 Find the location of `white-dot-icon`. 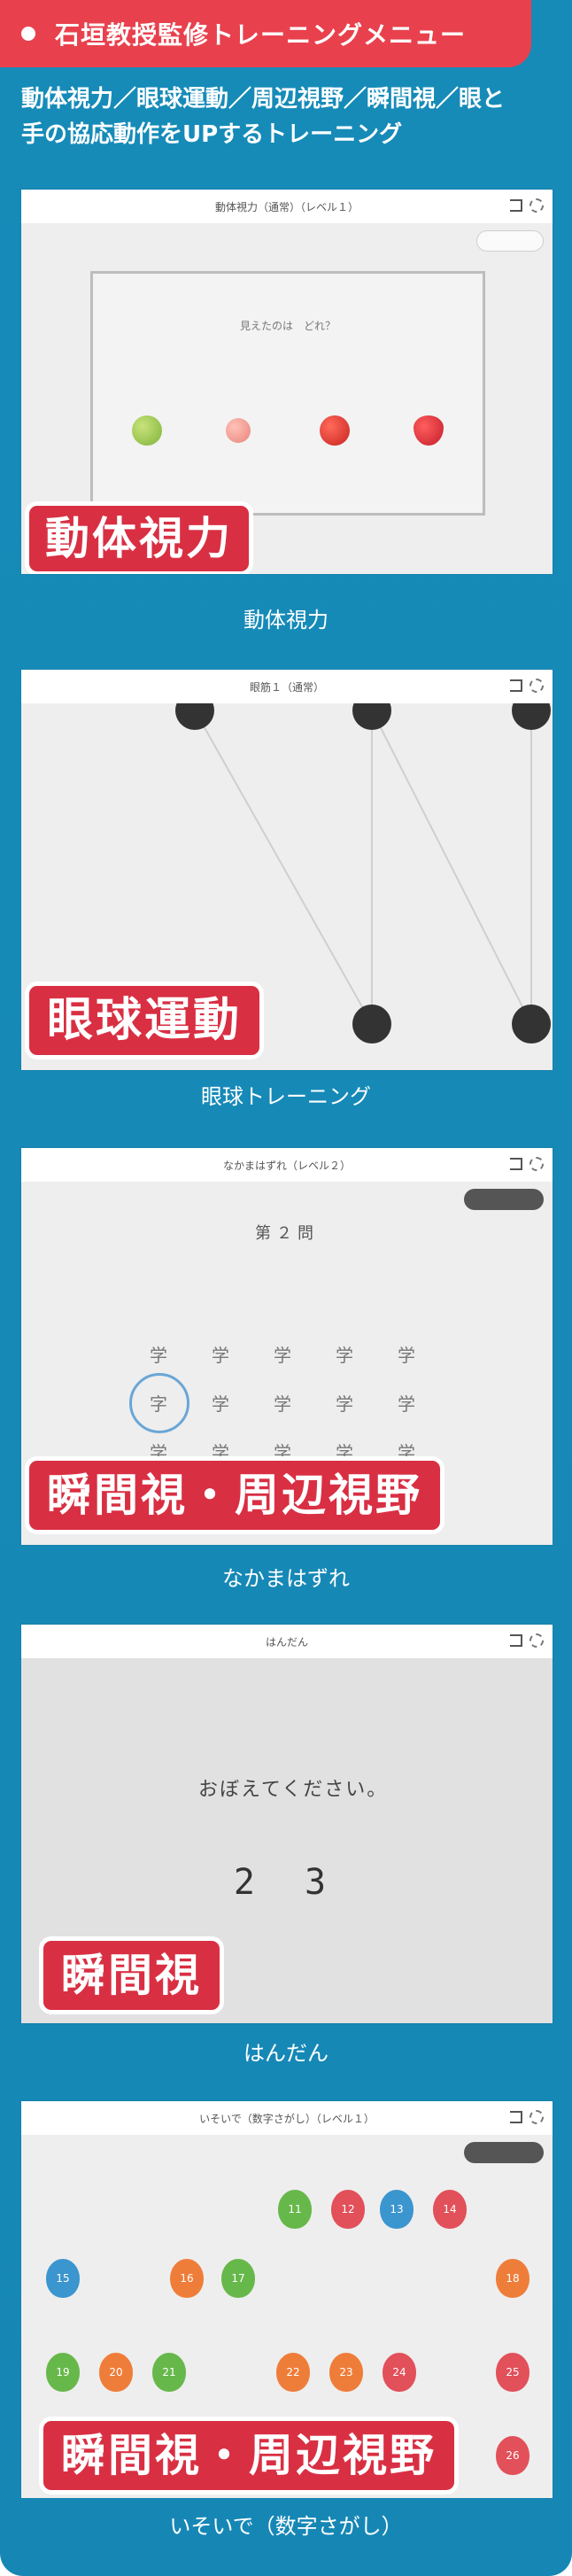

white-dot-icon is located at coordinates (28, 34).